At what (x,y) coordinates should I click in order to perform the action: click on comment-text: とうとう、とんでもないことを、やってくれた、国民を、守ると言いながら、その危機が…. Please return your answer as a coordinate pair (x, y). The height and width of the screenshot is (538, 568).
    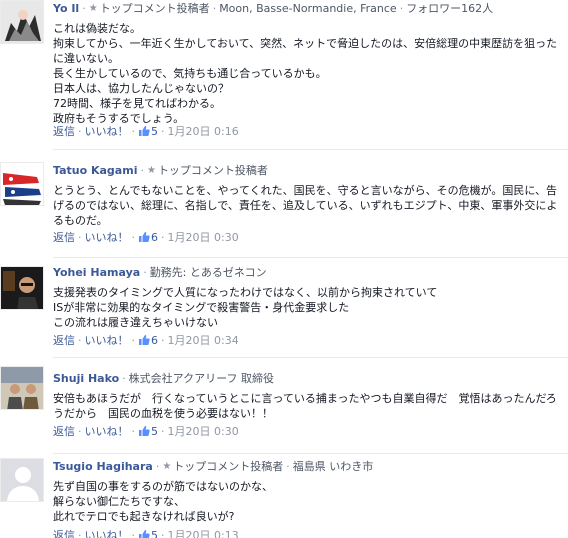
    Looking at the image, I should click on (305, 205).